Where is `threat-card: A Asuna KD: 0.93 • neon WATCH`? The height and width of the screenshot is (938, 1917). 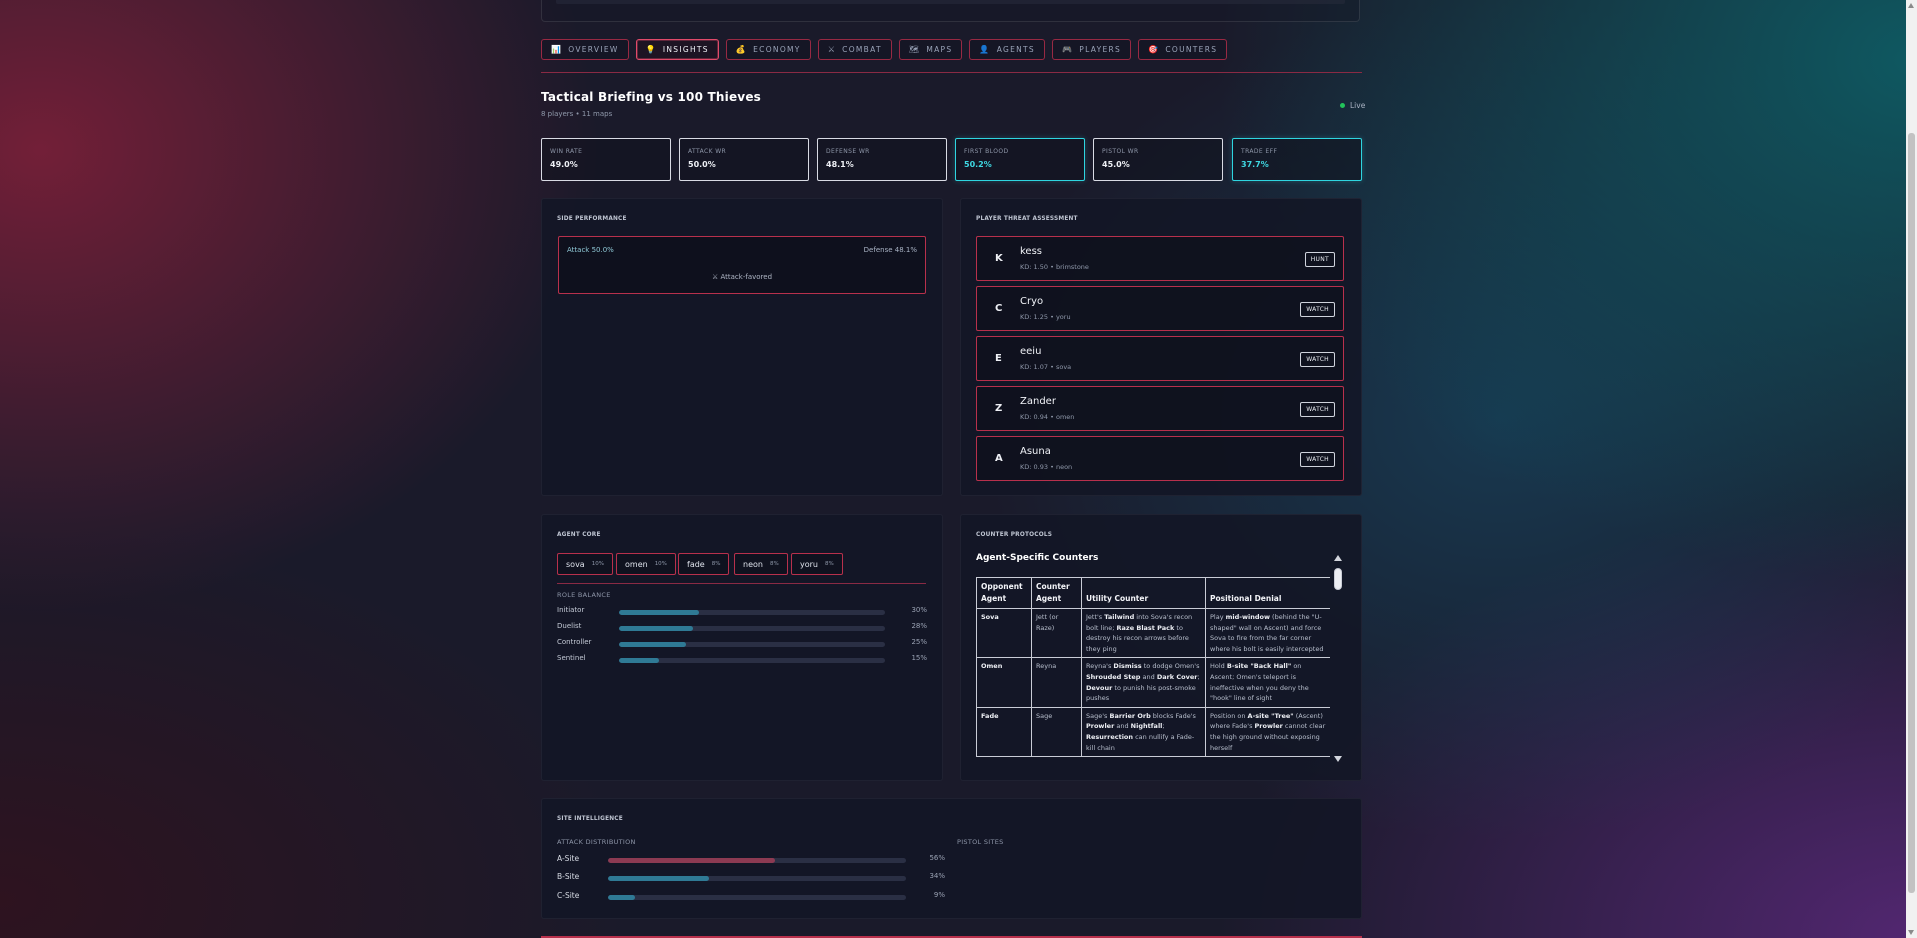
threat-card: A Asuna KD: 0.93 • neon WATCH is located at coordinates (1160, 458).